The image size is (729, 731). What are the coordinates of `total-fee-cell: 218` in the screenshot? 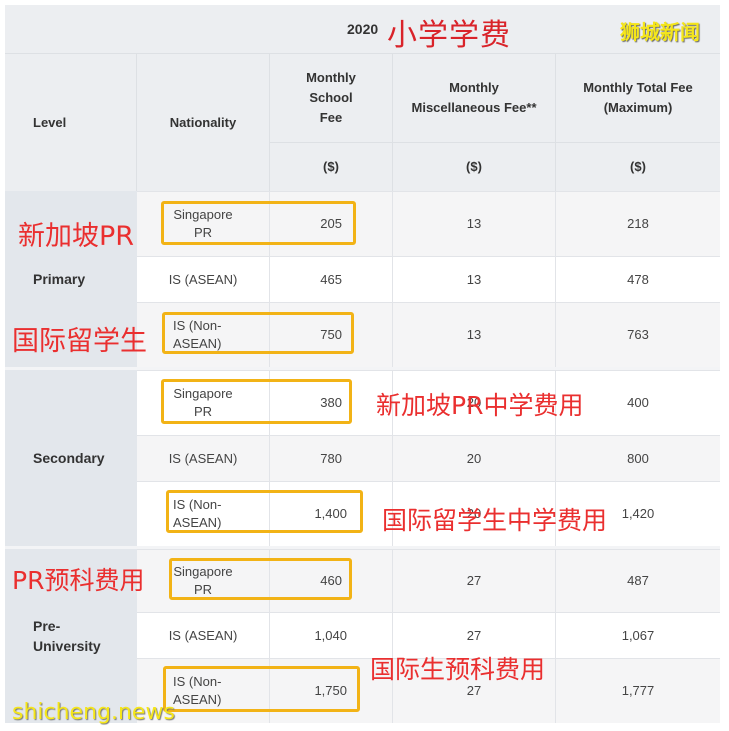 It's located at (638, 223).